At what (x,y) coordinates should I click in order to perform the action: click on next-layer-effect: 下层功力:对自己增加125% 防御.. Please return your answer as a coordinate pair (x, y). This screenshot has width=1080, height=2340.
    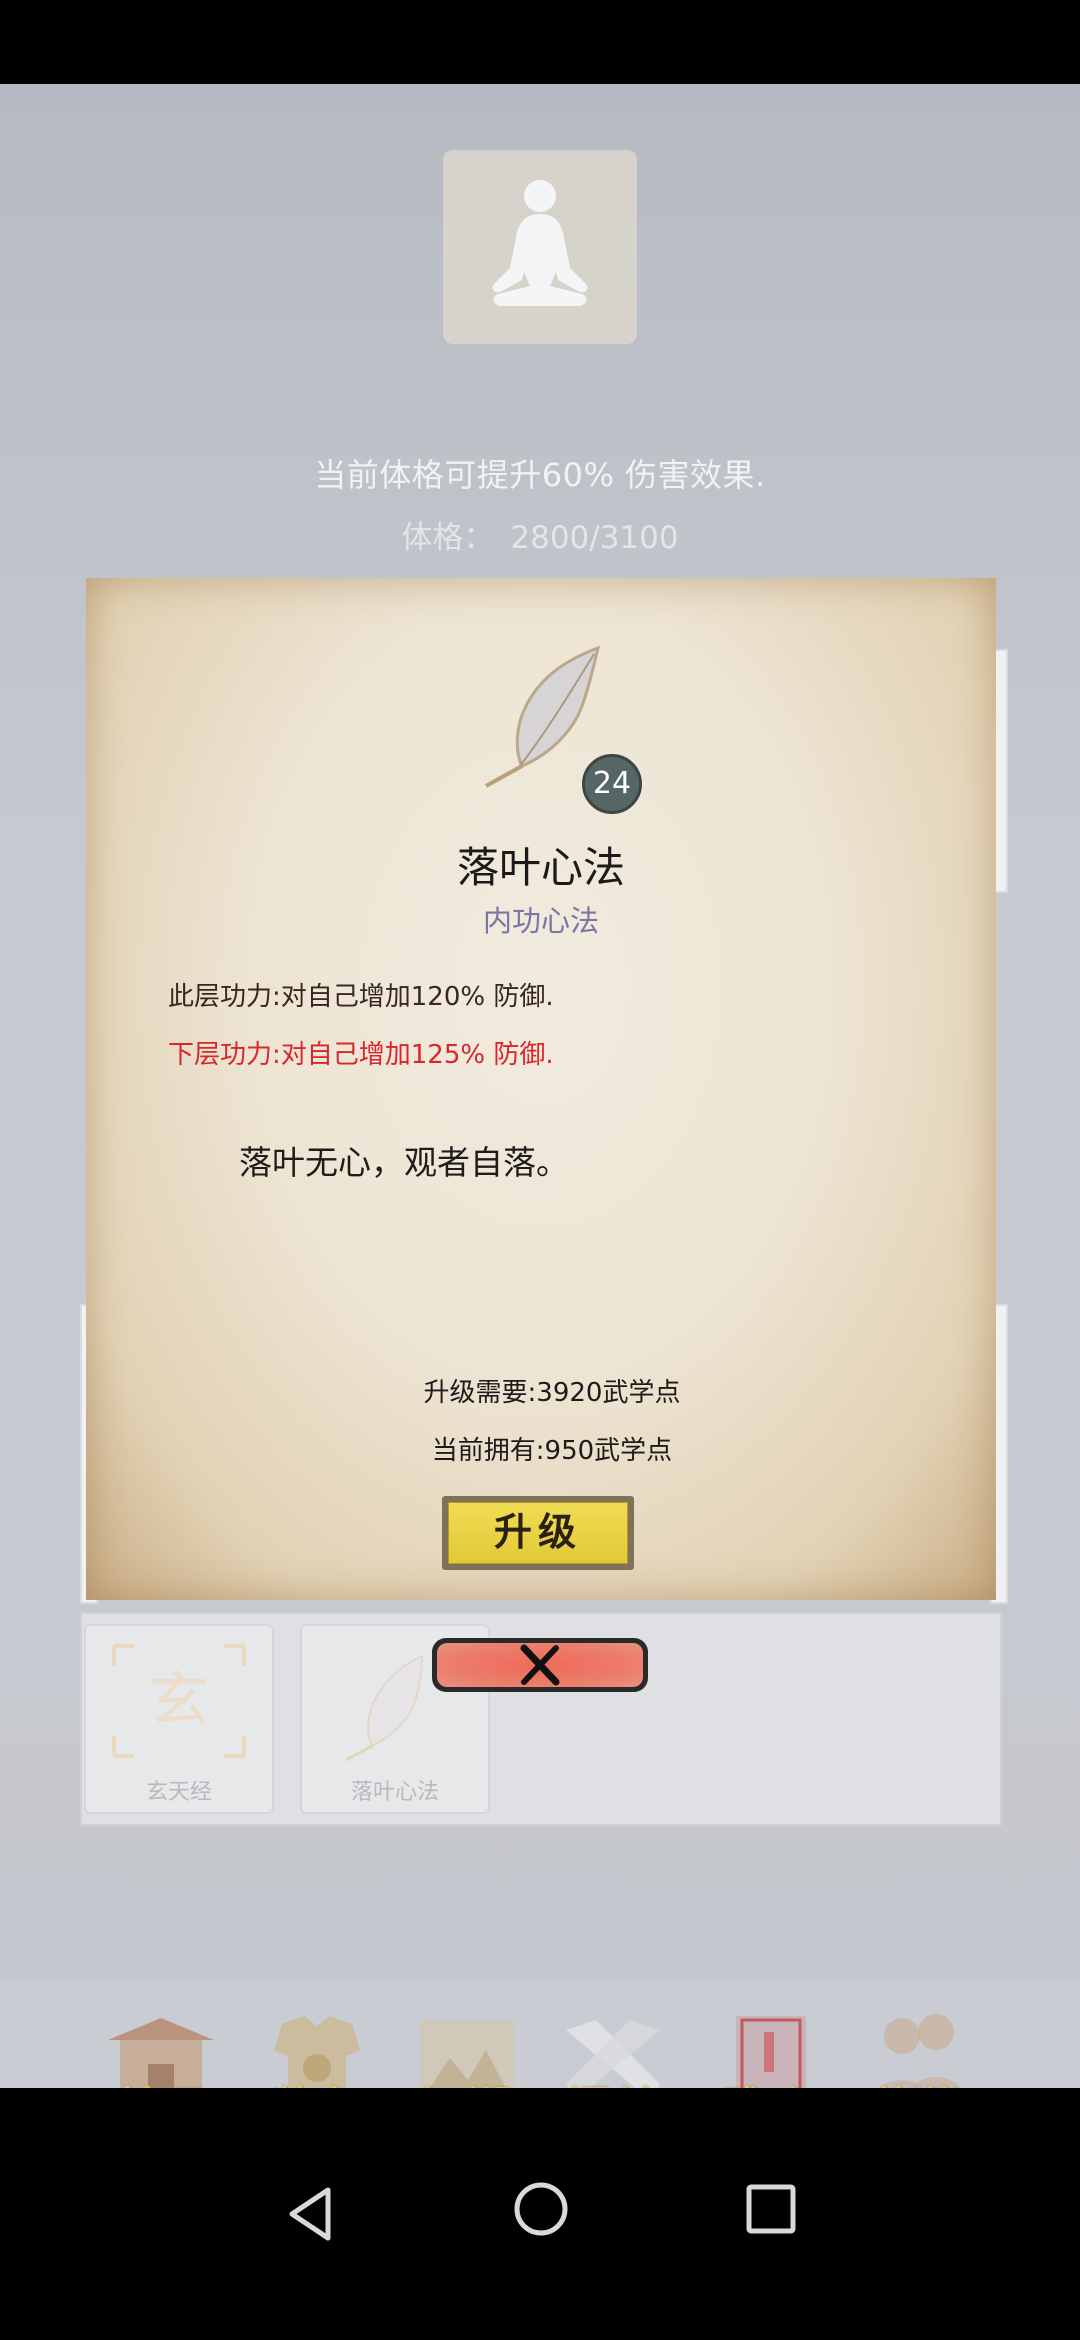
    Looking at the image, I should click on (361, 1055).